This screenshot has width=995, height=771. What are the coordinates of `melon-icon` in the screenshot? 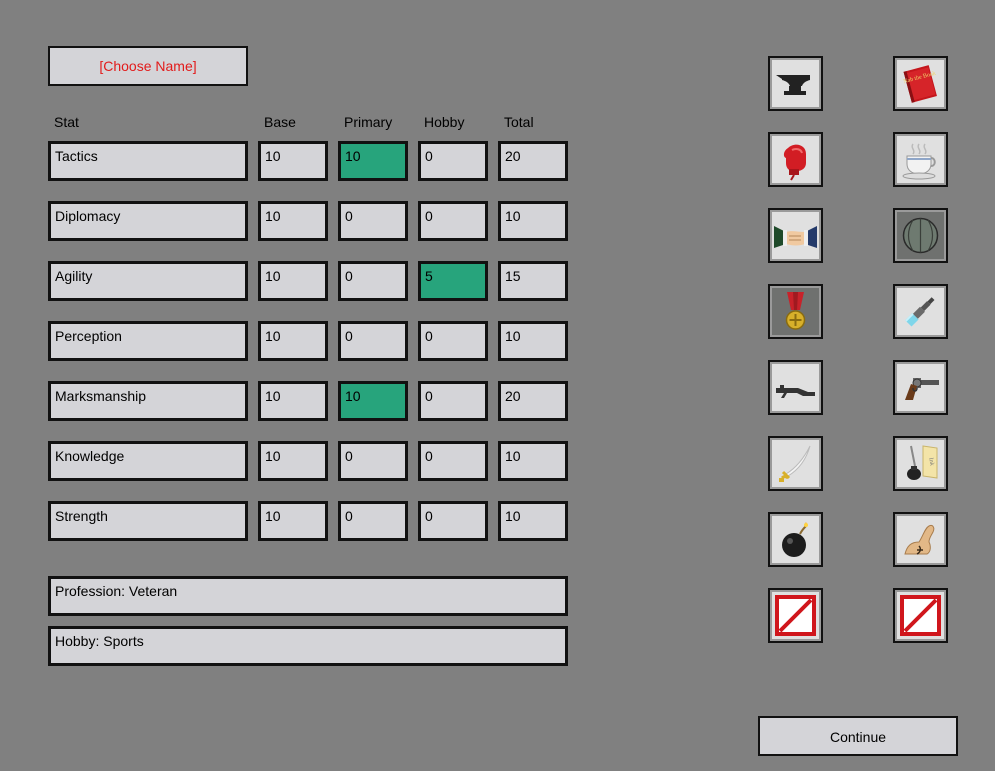 It's located at (920, 235).